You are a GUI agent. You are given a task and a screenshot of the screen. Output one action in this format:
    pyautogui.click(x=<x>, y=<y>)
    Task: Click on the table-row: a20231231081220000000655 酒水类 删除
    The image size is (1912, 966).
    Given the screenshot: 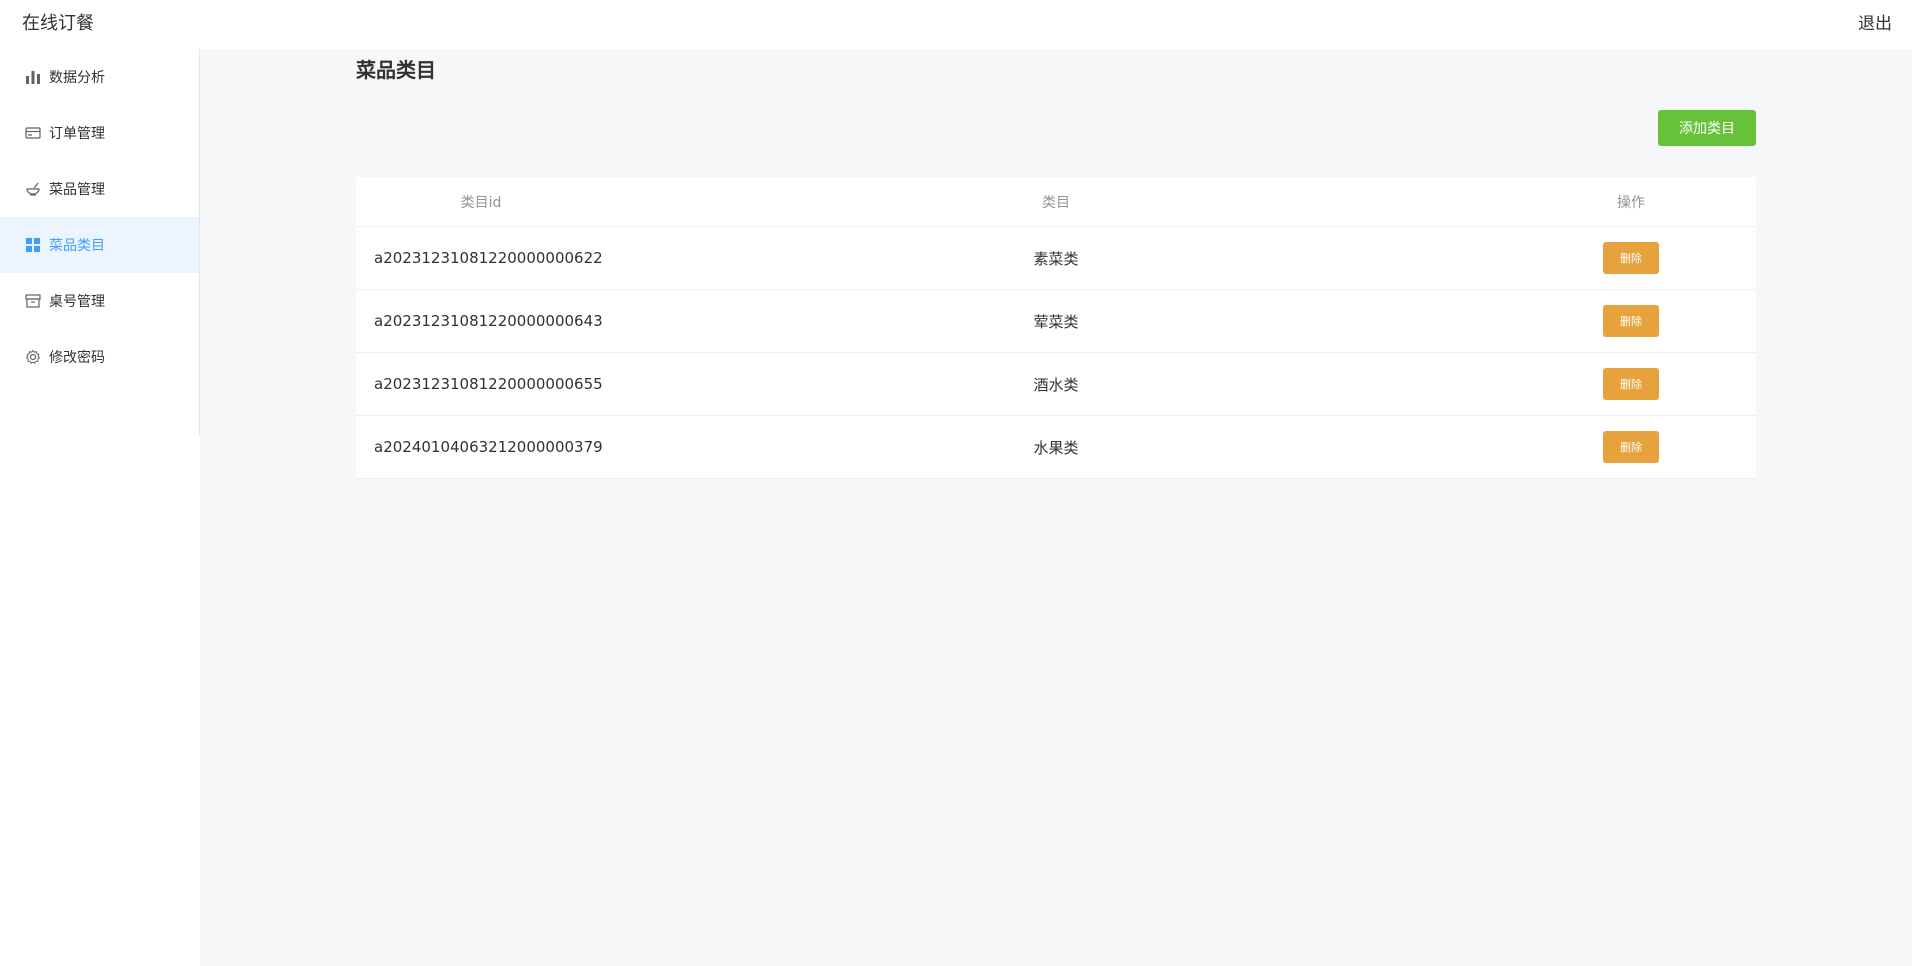 What is the action you would take?
    pyautogui.click(x=1056, y=384)
    